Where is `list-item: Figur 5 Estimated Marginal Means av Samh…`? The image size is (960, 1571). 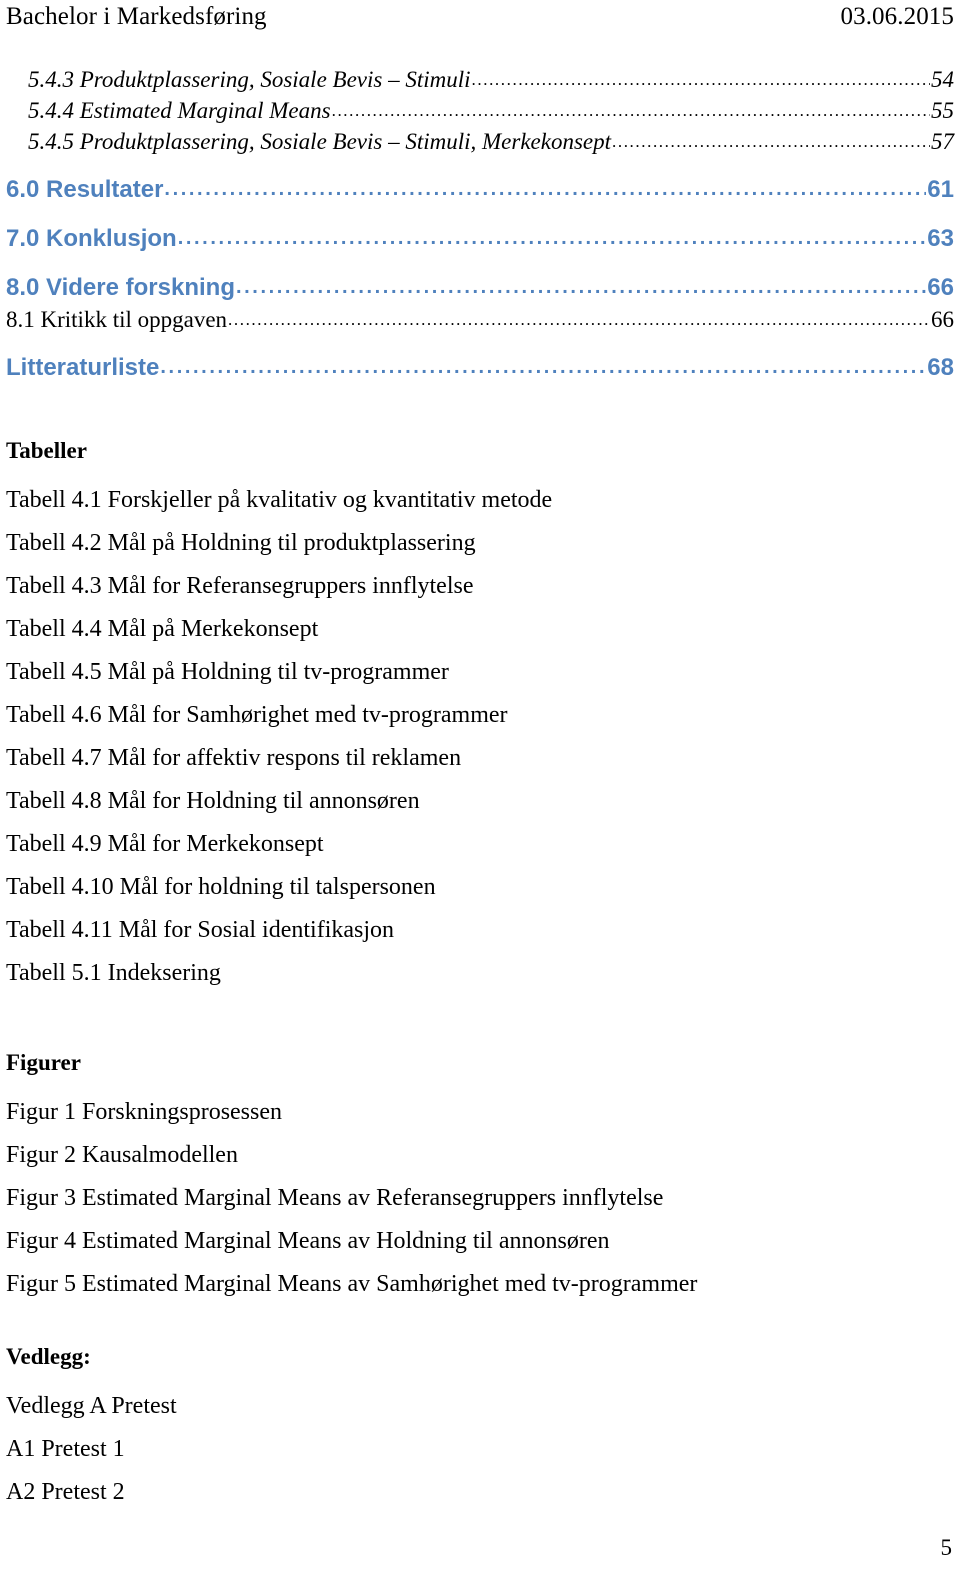 list-item: Figur 5 Estimated Marginal Means av Samh… is located at coordinates (352, 1284).